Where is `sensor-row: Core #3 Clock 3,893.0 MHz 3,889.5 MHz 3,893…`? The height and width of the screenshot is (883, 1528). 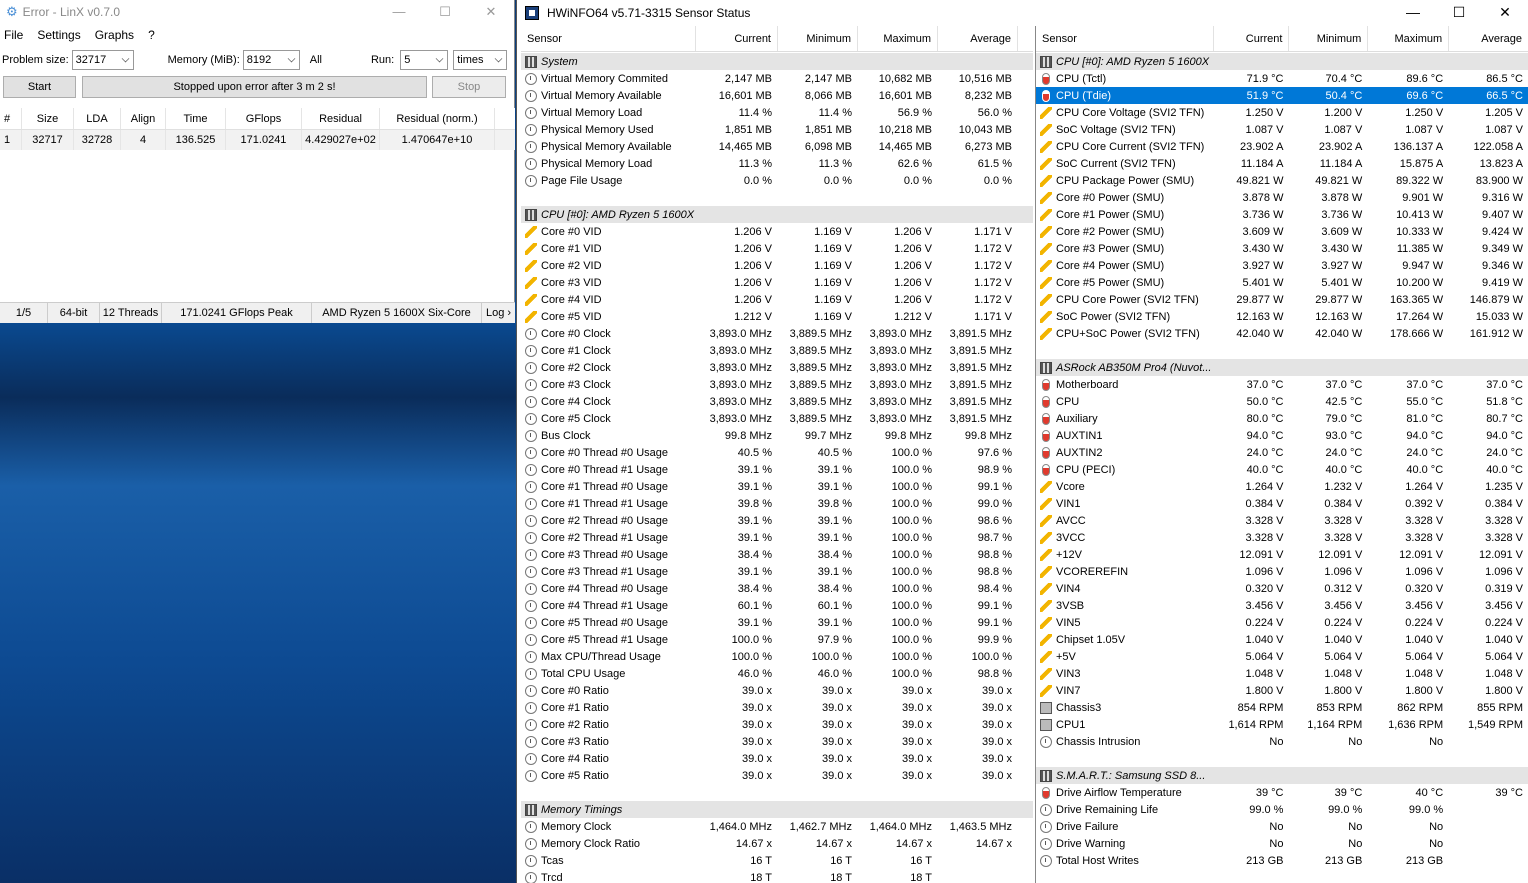
sensor-row: Core #3 Clock 3,893.0 MHz 3,889.5 MHz 3,893… is located at coordinates (777, 384).